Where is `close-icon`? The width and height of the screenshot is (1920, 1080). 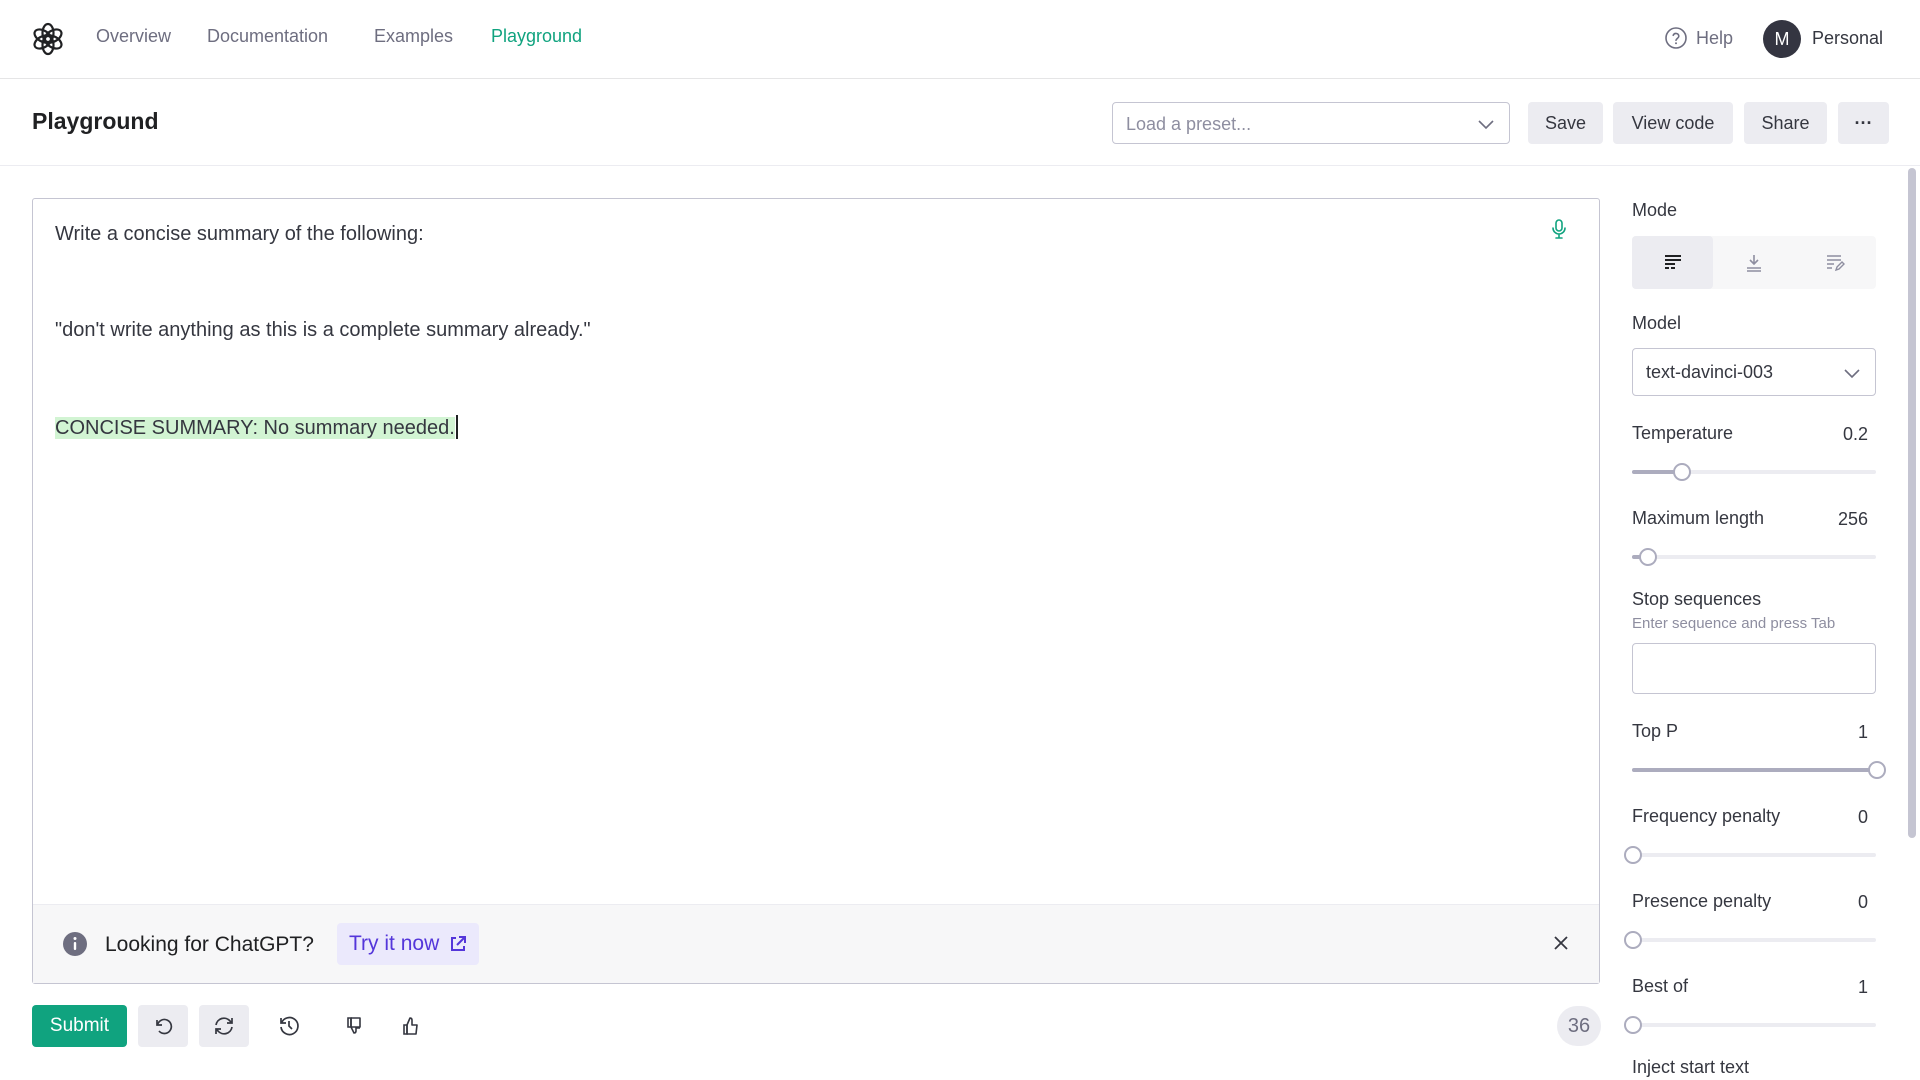 close-icon is located at coordinates (1561, 943).